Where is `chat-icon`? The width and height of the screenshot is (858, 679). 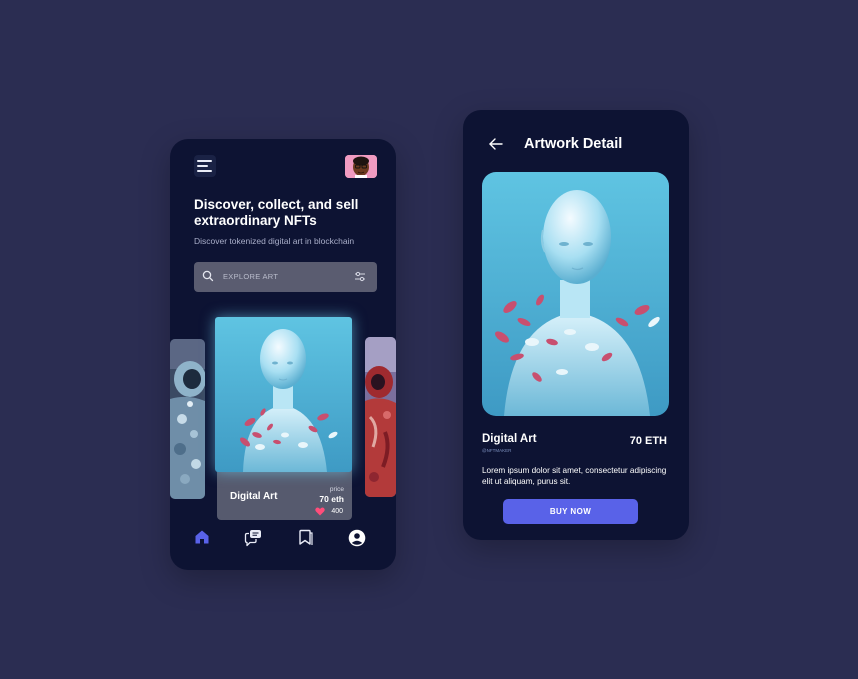 chat-icon is located at coordinates (253, 540).